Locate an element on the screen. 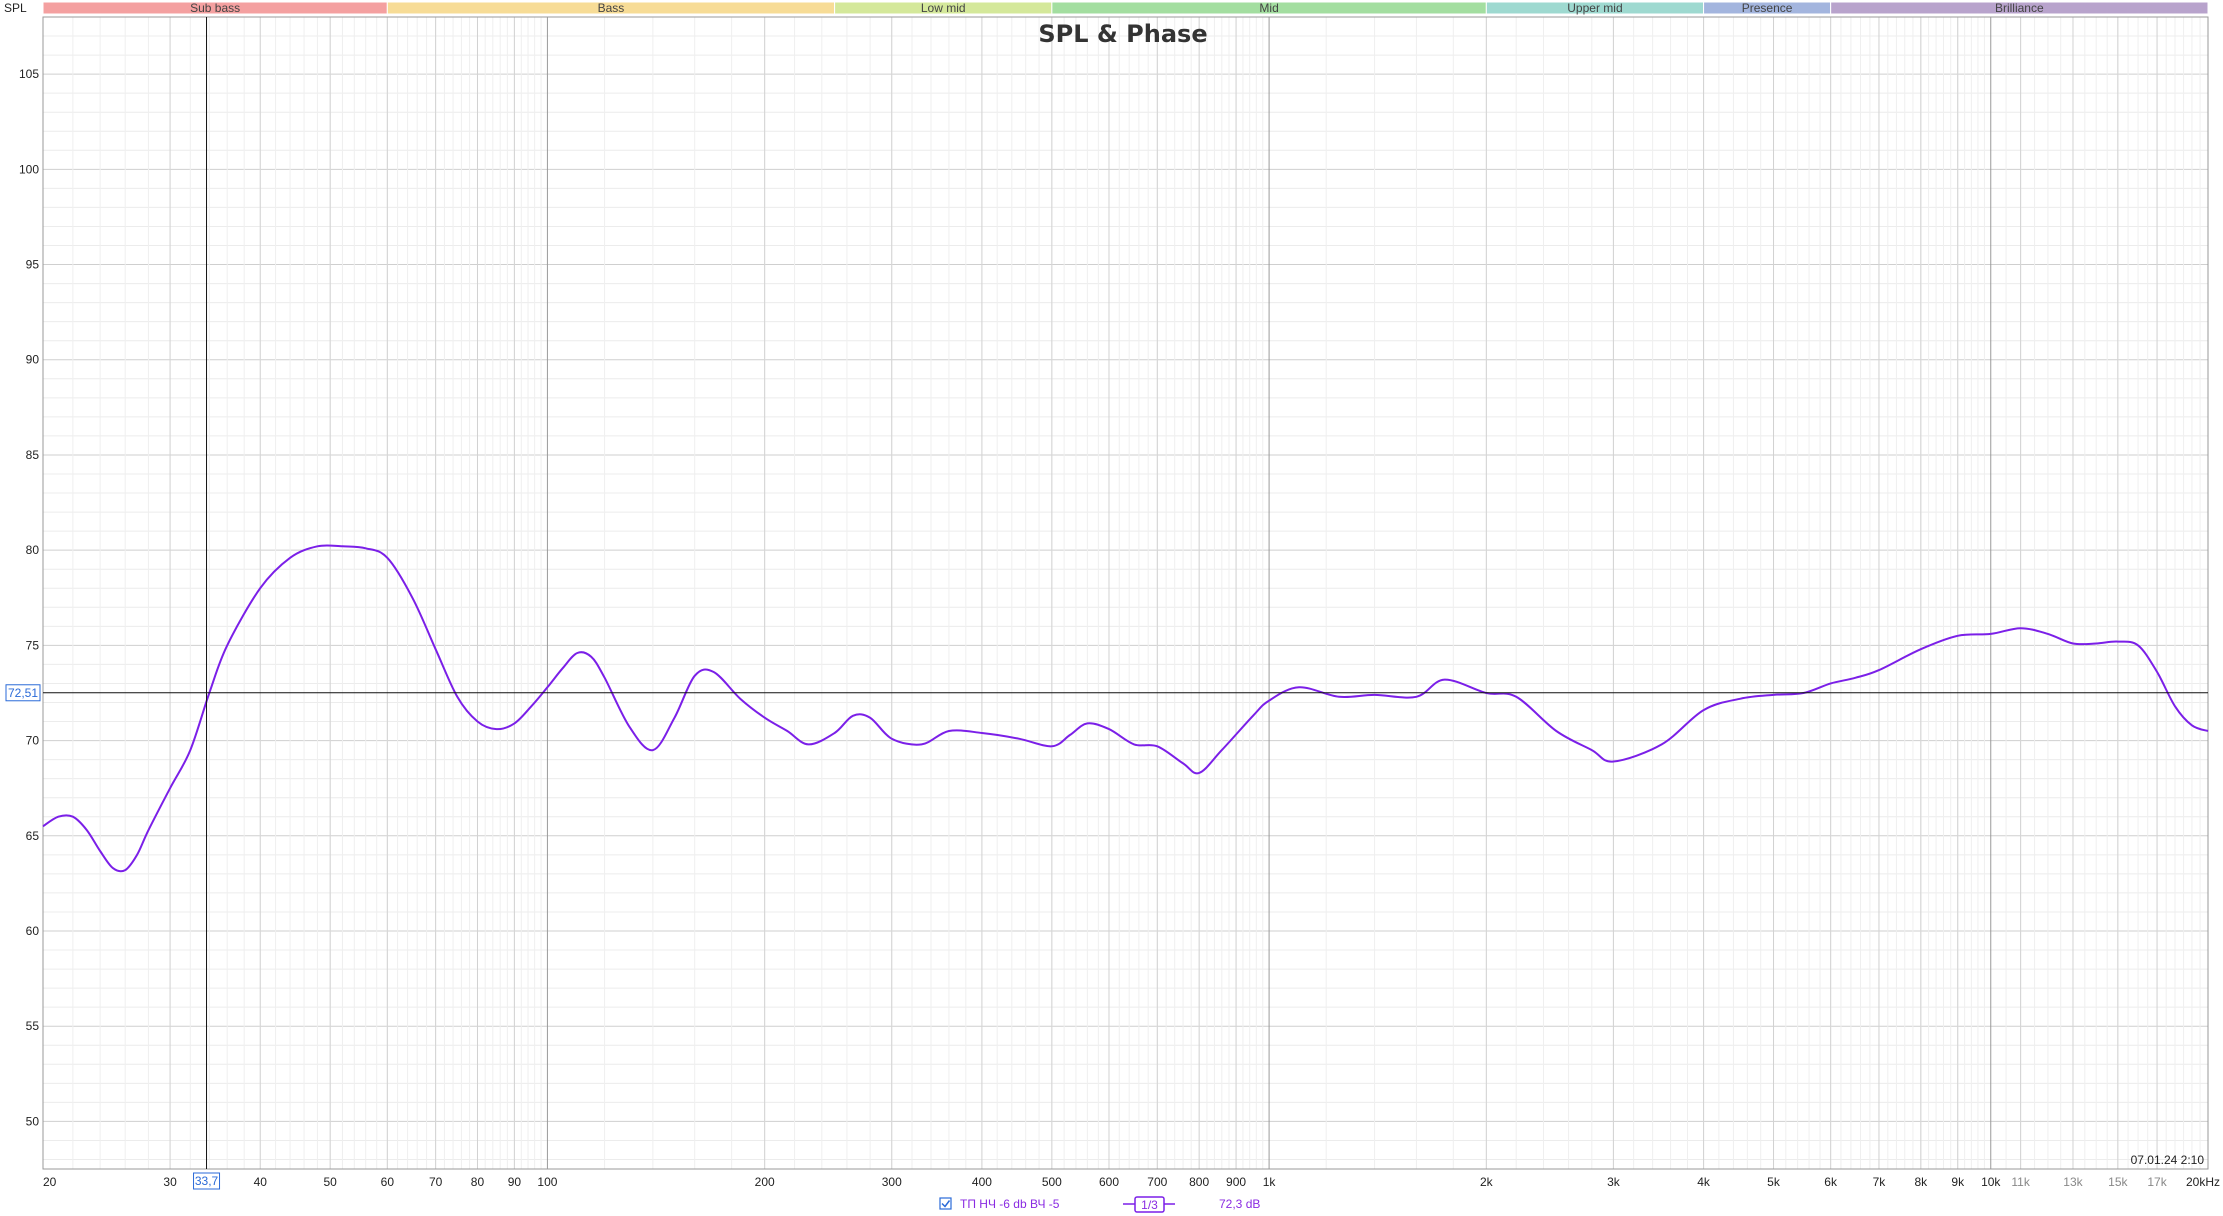  band-label: Mid is located at coordinates (1268, 8).